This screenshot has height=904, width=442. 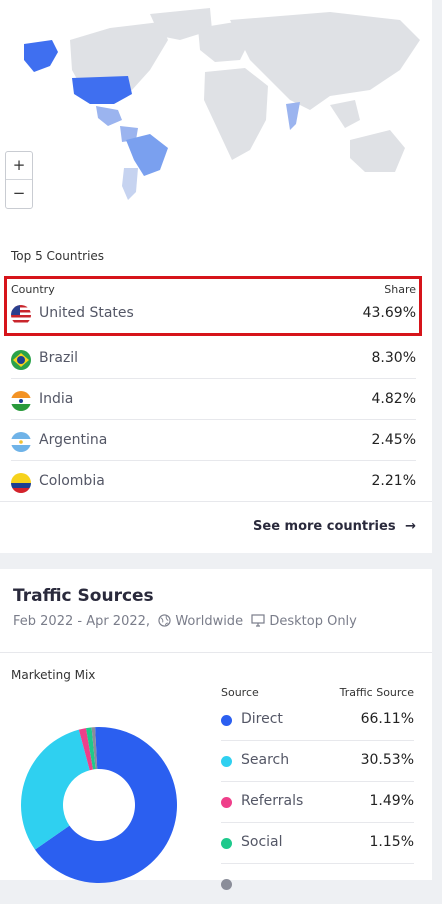 What do you see at coordinates (56, 399) in the screenshot?
I see `country-name: India` at bounding box center [56, 399].